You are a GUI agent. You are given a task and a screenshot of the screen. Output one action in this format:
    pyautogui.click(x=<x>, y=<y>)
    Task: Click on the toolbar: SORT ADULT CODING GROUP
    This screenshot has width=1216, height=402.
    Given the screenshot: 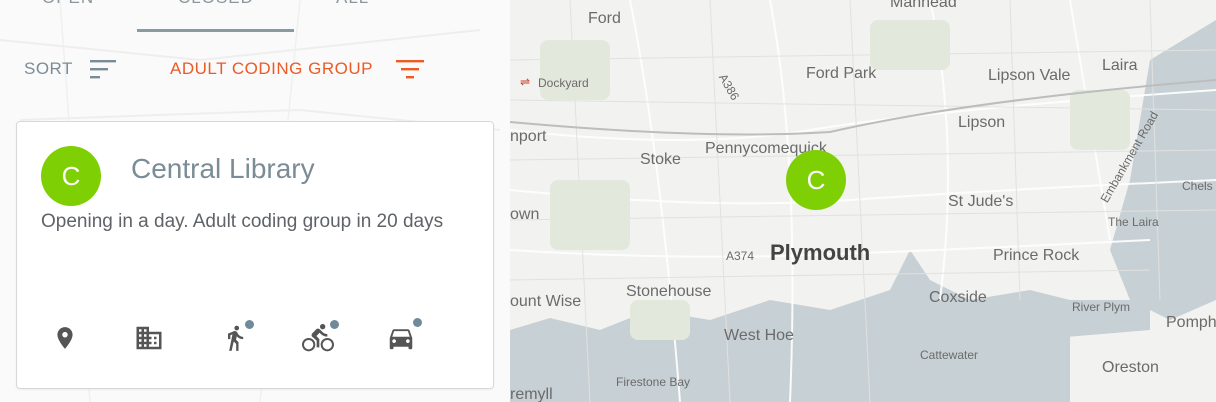 What is the action you would take?
    pyautogui.click(x=255, y=68)
    